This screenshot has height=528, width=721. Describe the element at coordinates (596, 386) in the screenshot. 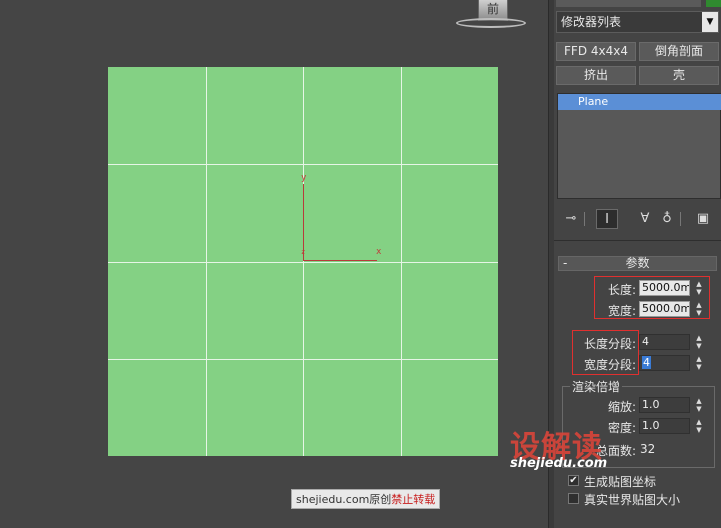

I see `render-multipliers-title: 渲染倍增` at that location.